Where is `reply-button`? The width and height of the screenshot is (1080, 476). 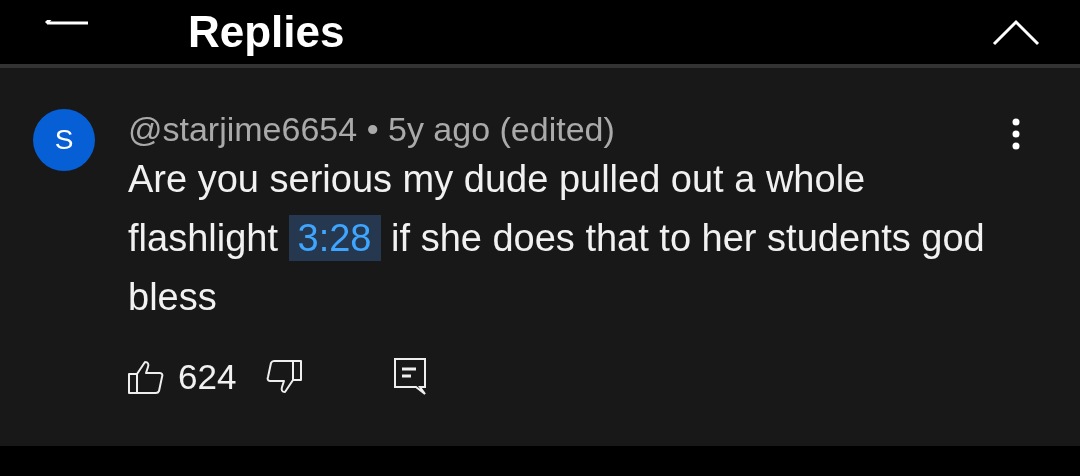 reply-button is located at coordinates (410, 377).